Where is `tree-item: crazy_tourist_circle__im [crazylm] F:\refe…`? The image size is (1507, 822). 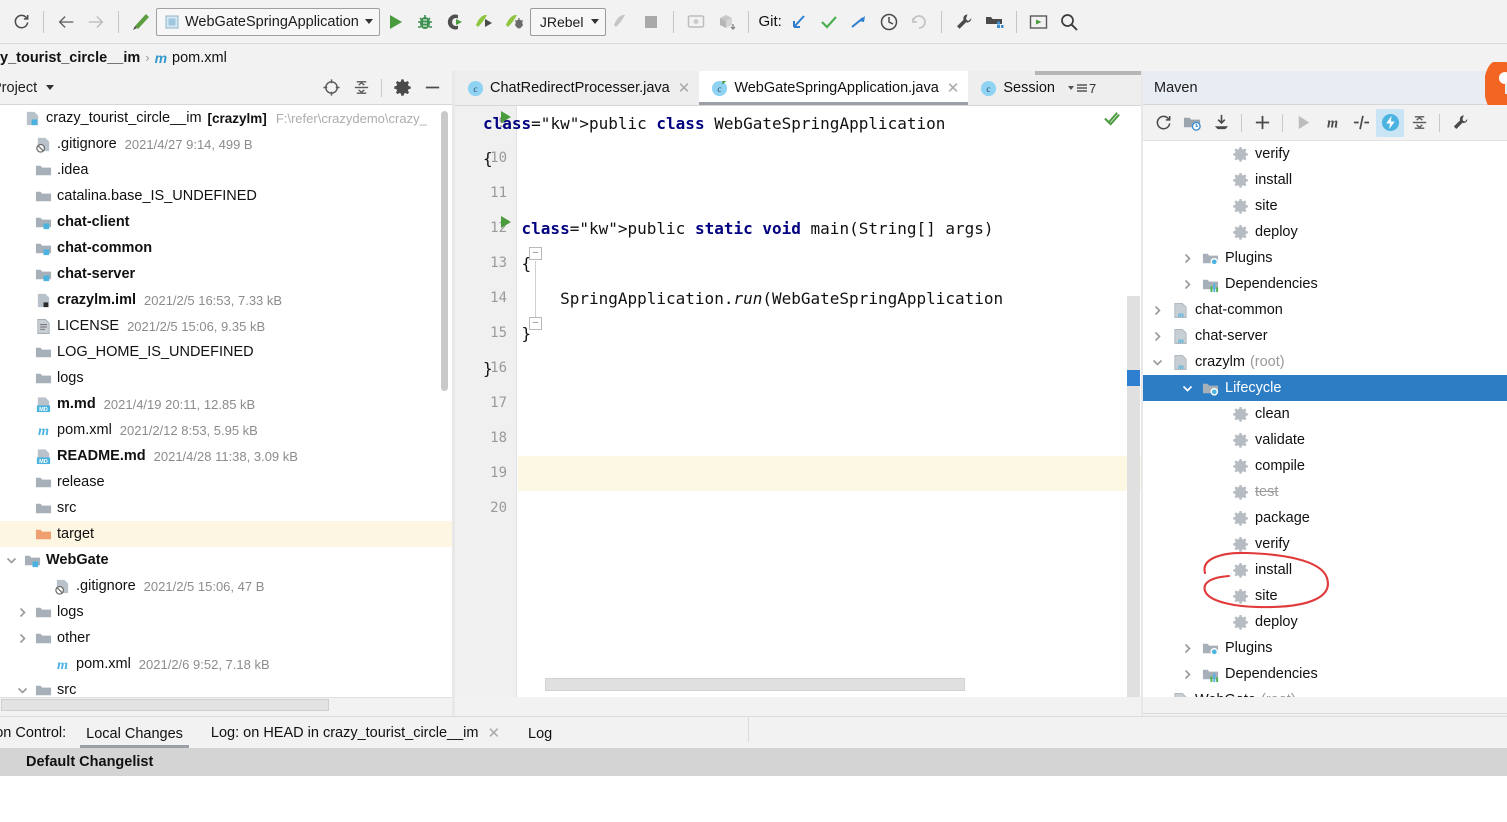 tree-item: crazy_tourist_circle__im [crazylm] F:\refe… is located at coordinates (226, 118).